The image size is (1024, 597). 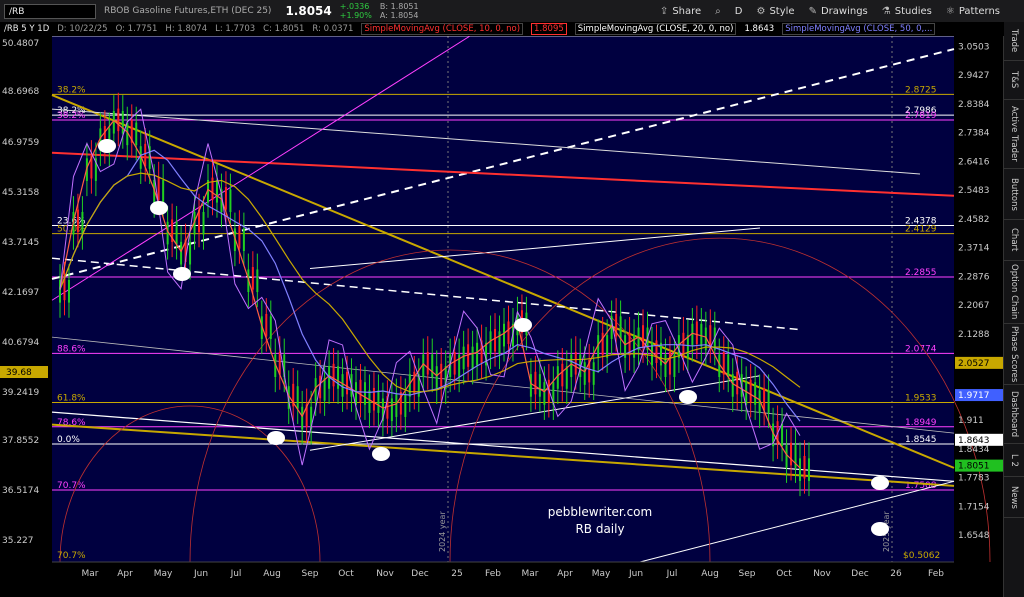 I want to click on studies-button: ⚗ Studies, so click(x=907, y=11).